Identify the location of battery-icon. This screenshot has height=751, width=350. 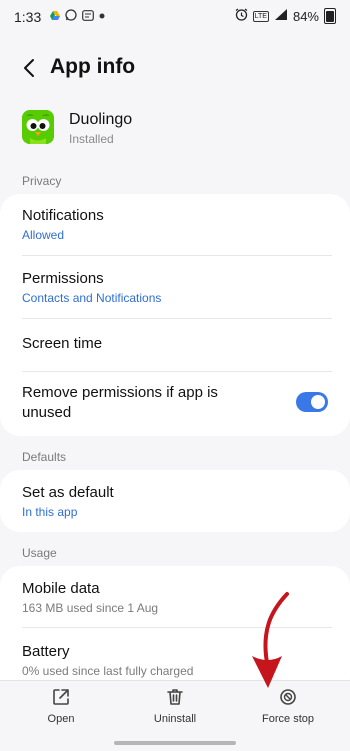
(330, 16).